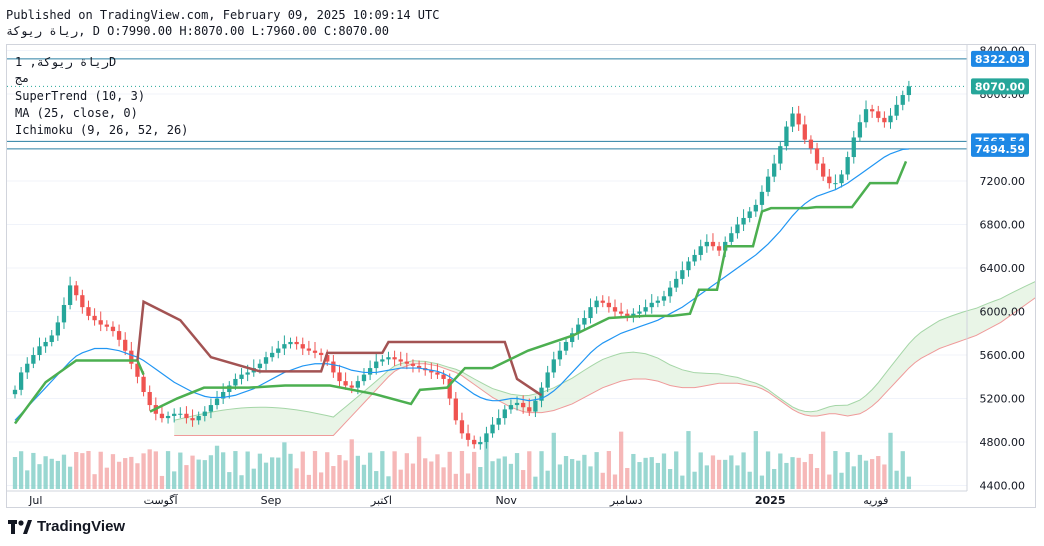 The width and height of the screenshot is (1044, 546). What do you see at coordinates (271, 500) in the screenshot?
I see `x-tick-label-2: Sep` at bounding box center [271, 500].